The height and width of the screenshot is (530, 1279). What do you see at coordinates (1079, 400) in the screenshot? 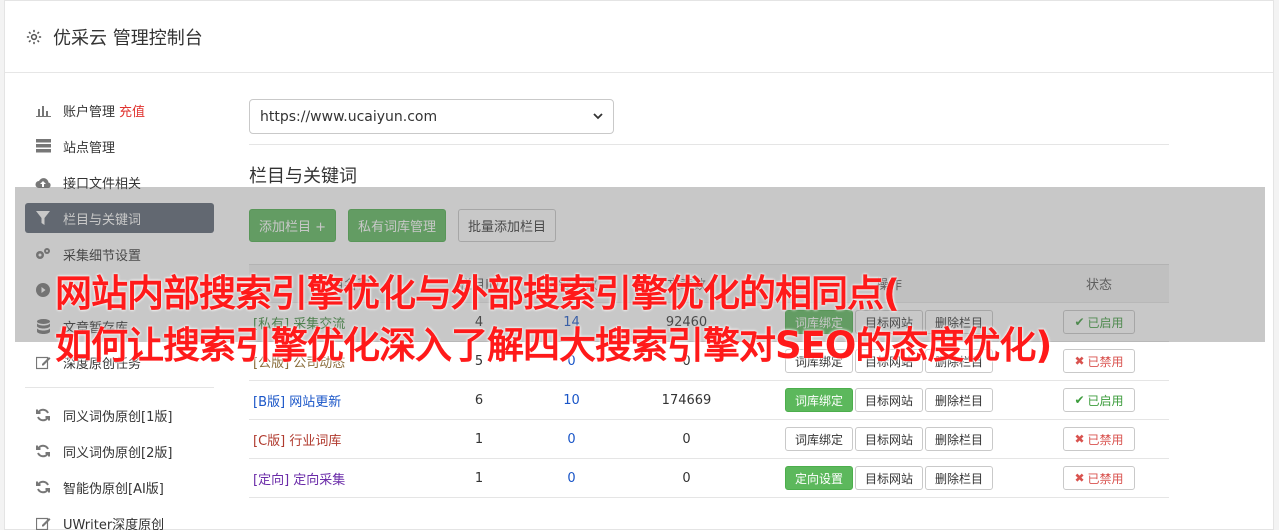
I see `check-icon: ✔` at bounding box center [1079, 400].